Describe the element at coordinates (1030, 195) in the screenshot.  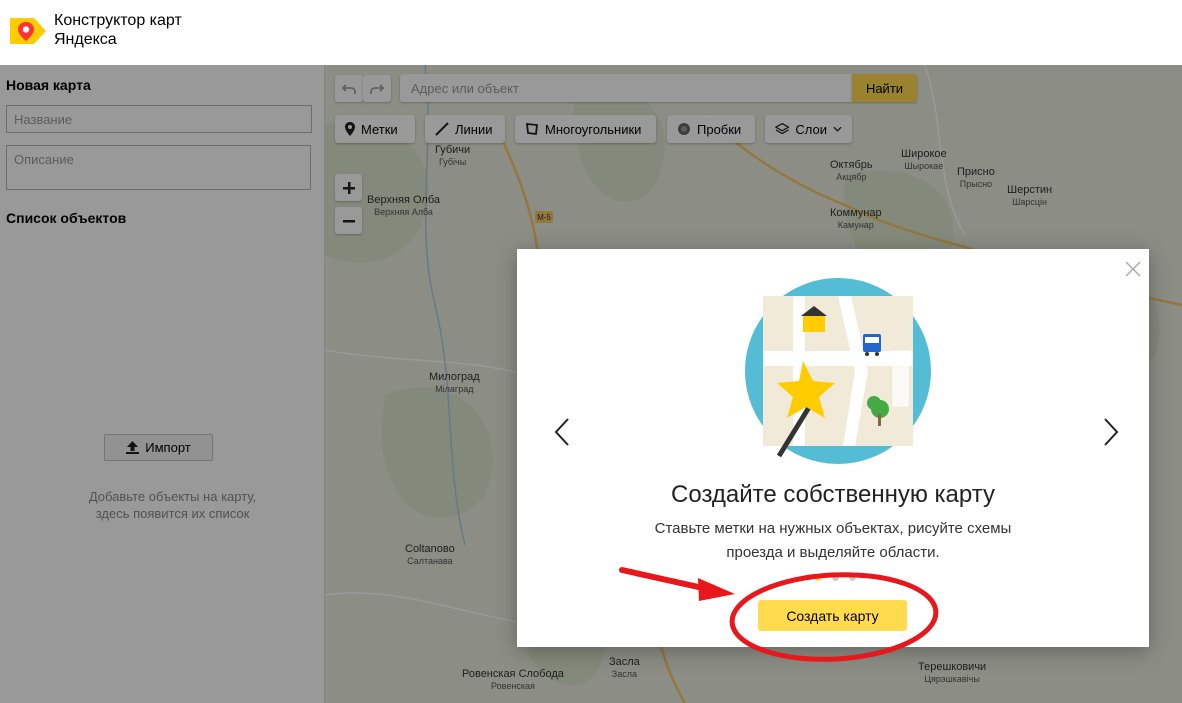
I see `town-label: Шерстин Шарсцін` at that location.